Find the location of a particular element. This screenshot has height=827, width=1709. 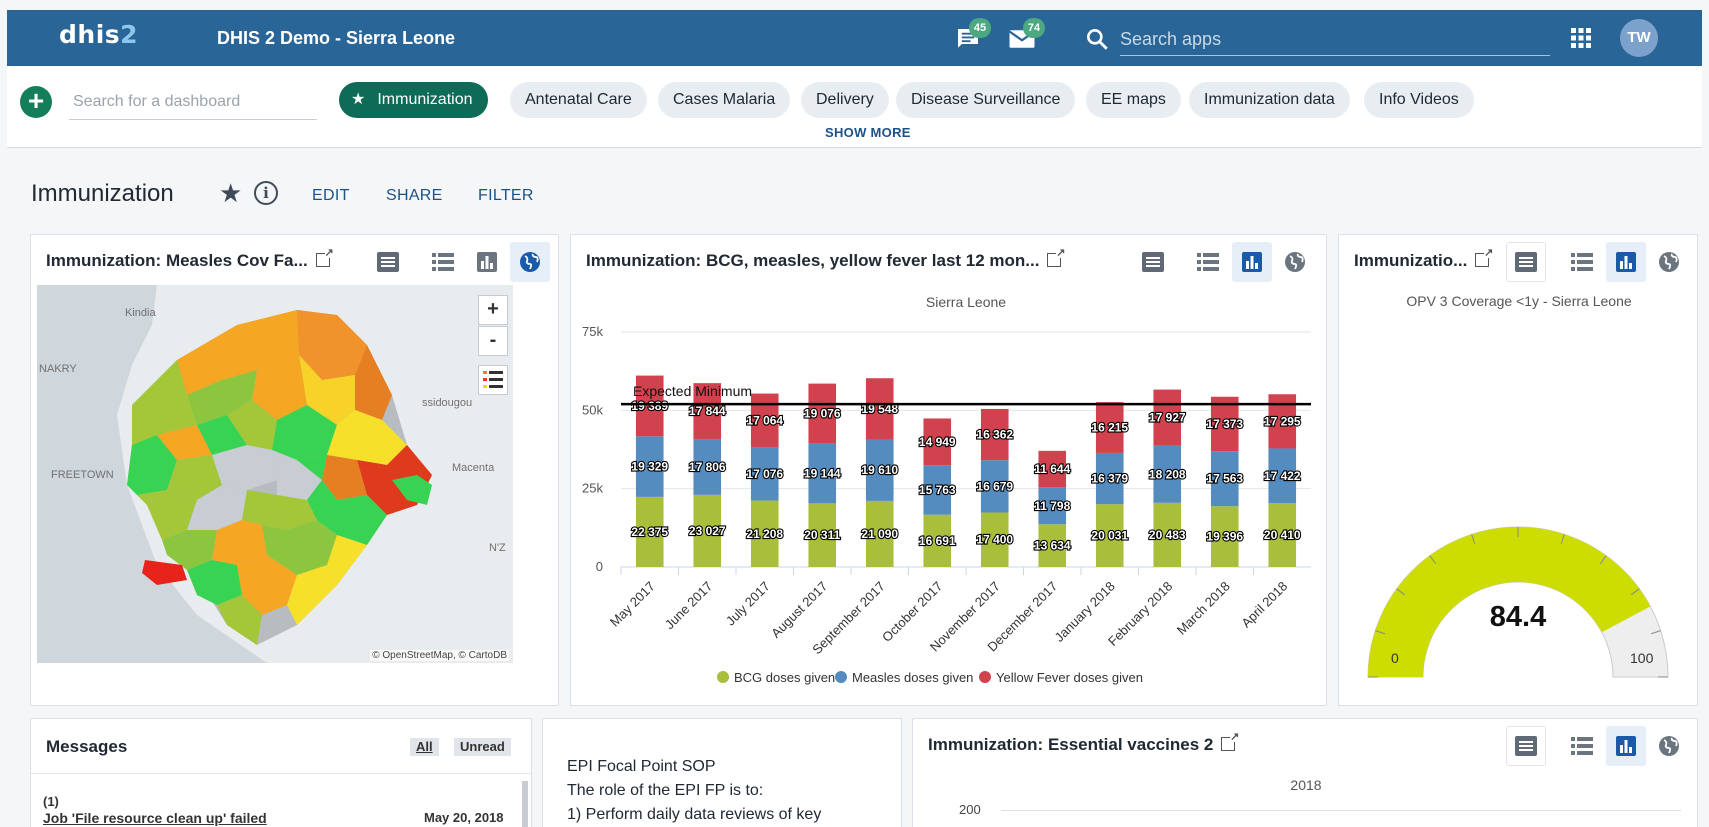

map-label-nzerekore: N'Z is located at coordinates (497, 548).